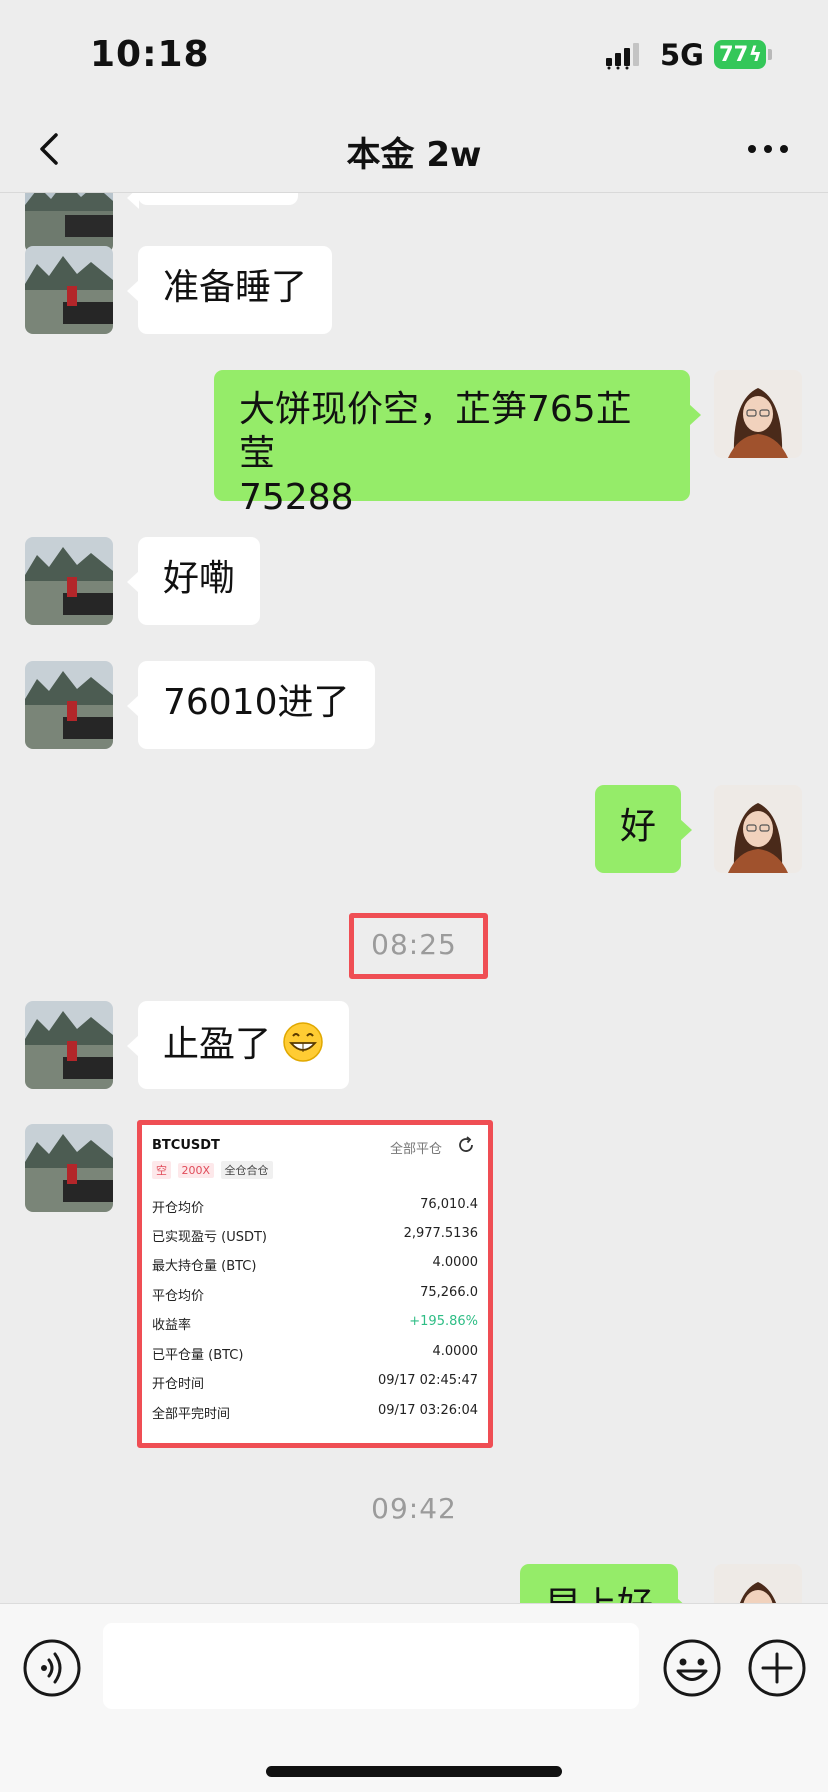  Describe the element at coordinates (622, 56) in the screenshot. I see `signal-icon` at that location.